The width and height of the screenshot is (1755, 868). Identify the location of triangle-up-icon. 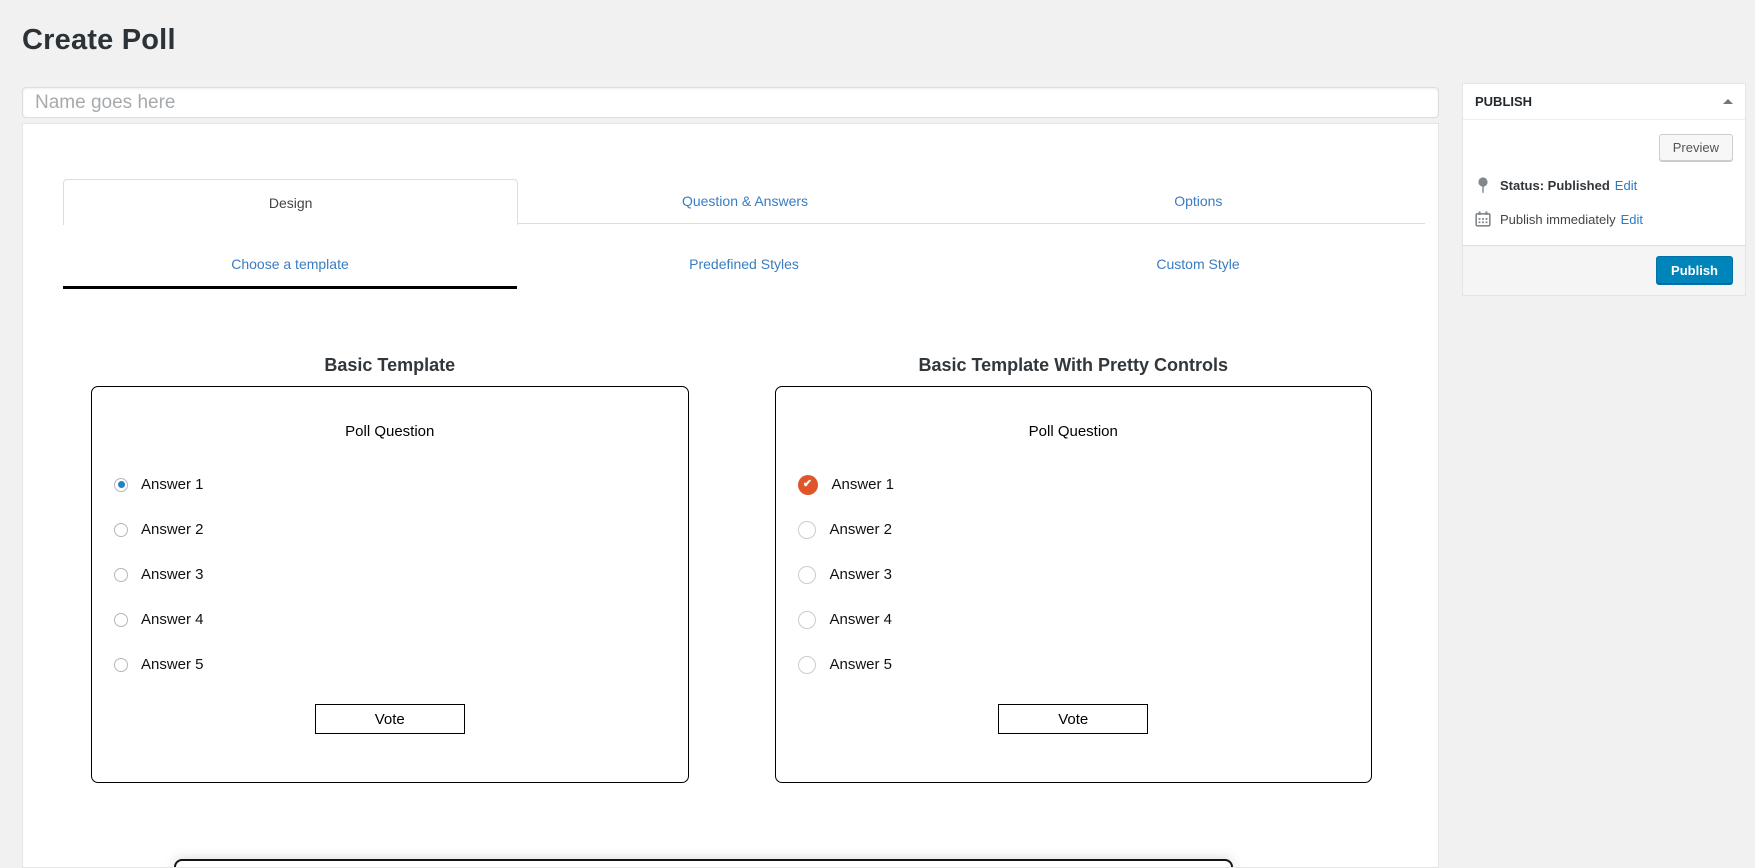
(1728, 101).